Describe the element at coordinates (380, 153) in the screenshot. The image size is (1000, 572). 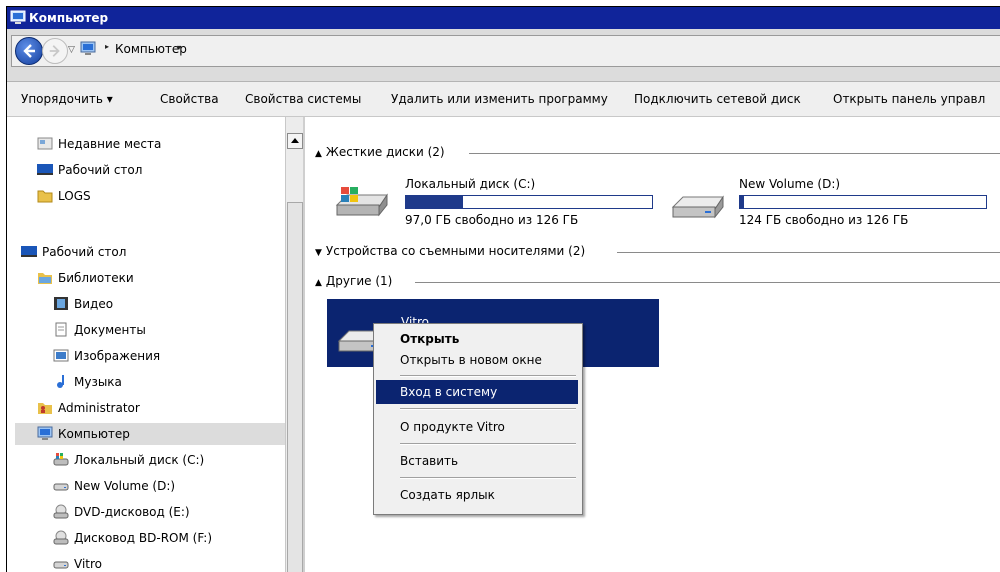
I see `group-hard-disks: ▲ Жесткие диски (2)` at that location.